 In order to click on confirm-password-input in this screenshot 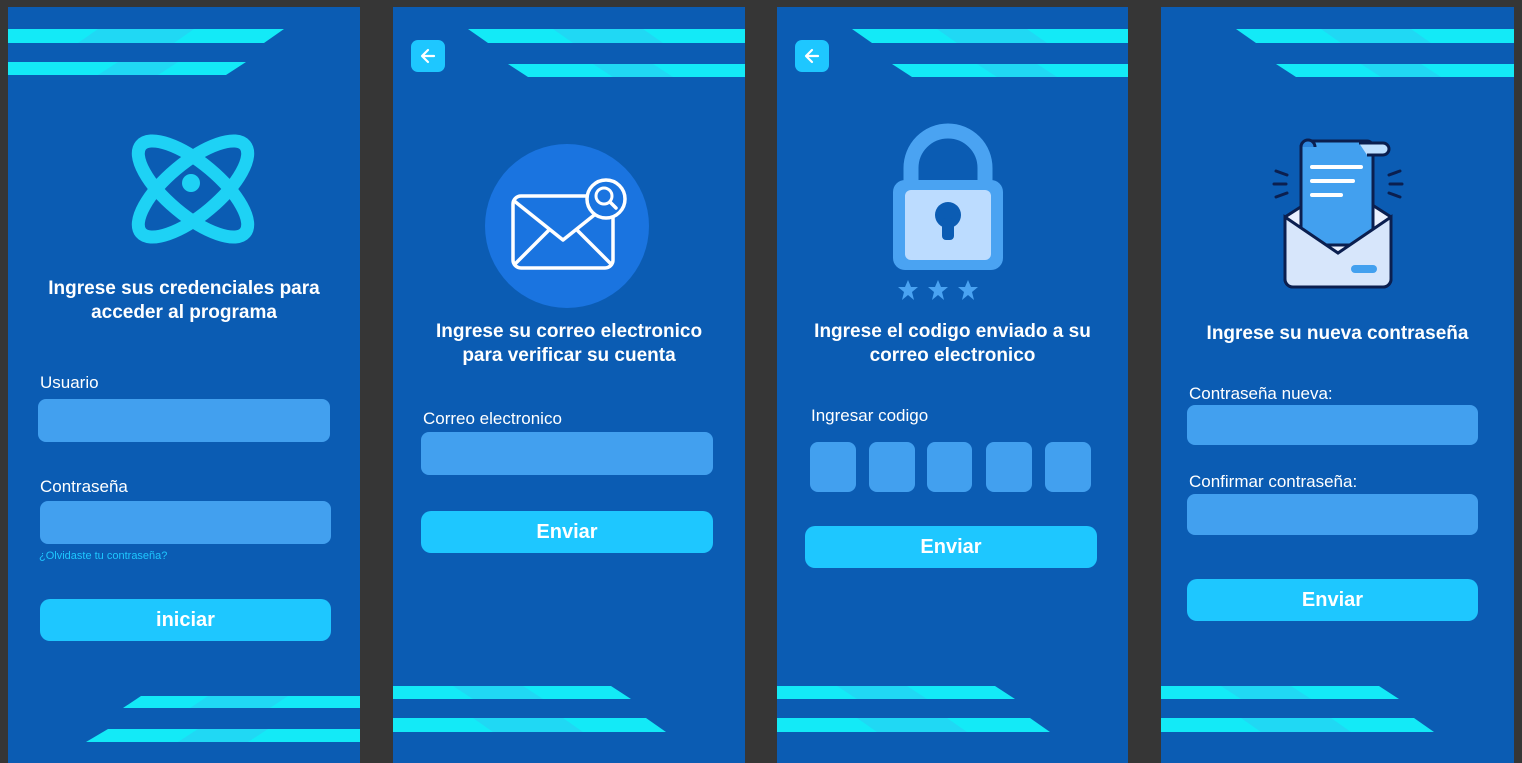, I will do `click(1332, 514)`.